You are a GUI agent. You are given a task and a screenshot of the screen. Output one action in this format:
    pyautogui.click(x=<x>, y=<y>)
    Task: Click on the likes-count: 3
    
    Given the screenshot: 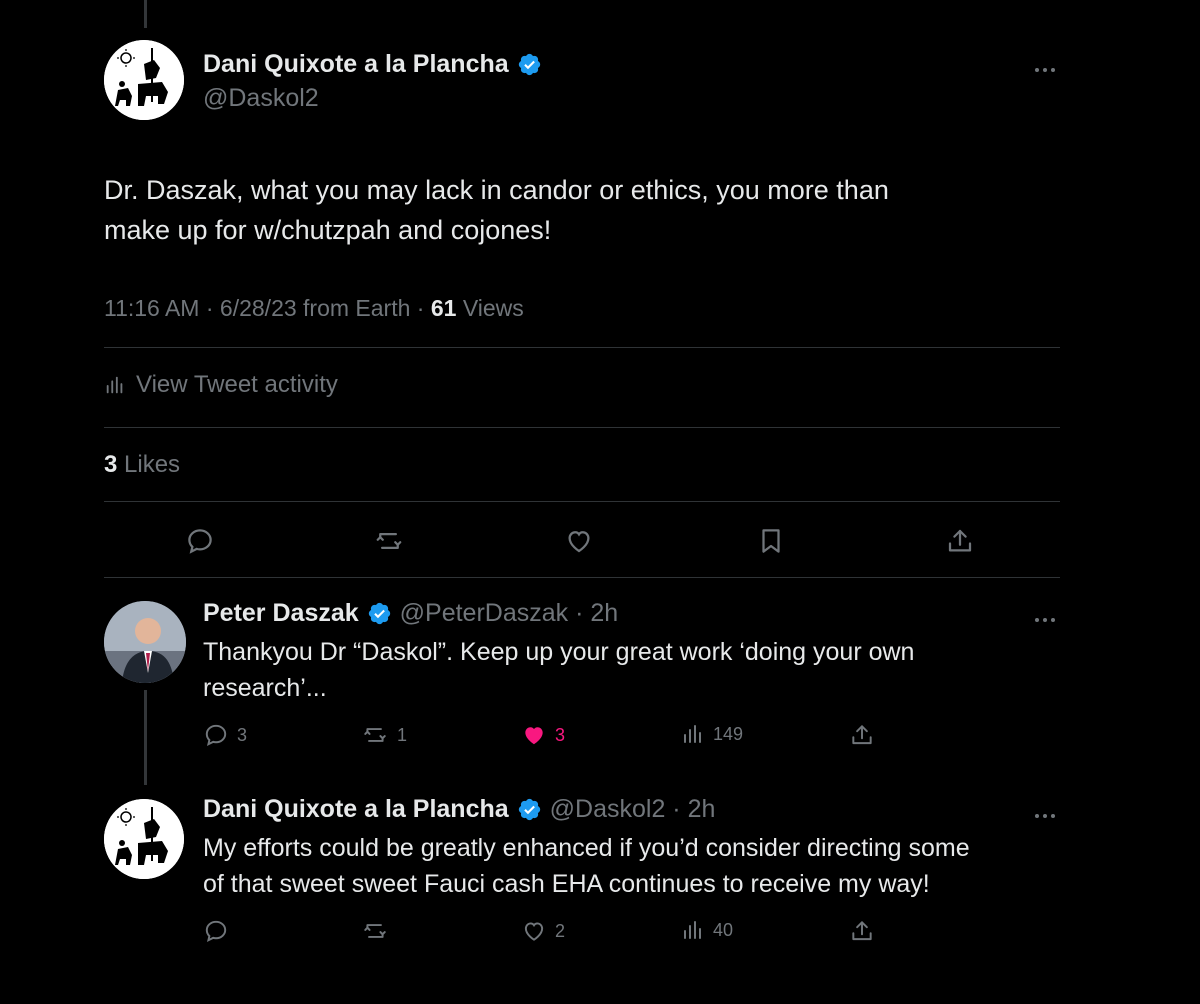 What is the action you would take?
    pyautogui.click(x=111, y=464)
    